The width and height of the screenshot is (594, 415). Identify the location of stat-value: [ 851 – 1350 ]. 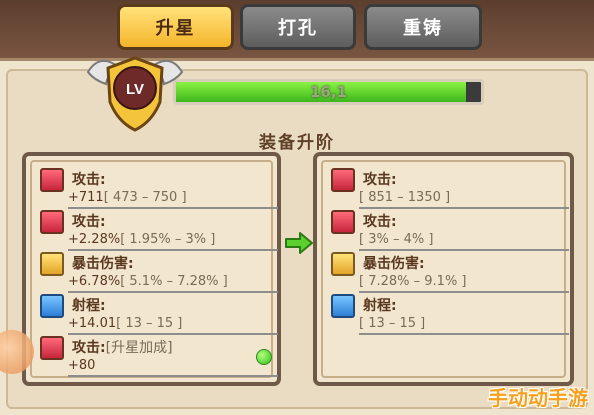
(404, 197).